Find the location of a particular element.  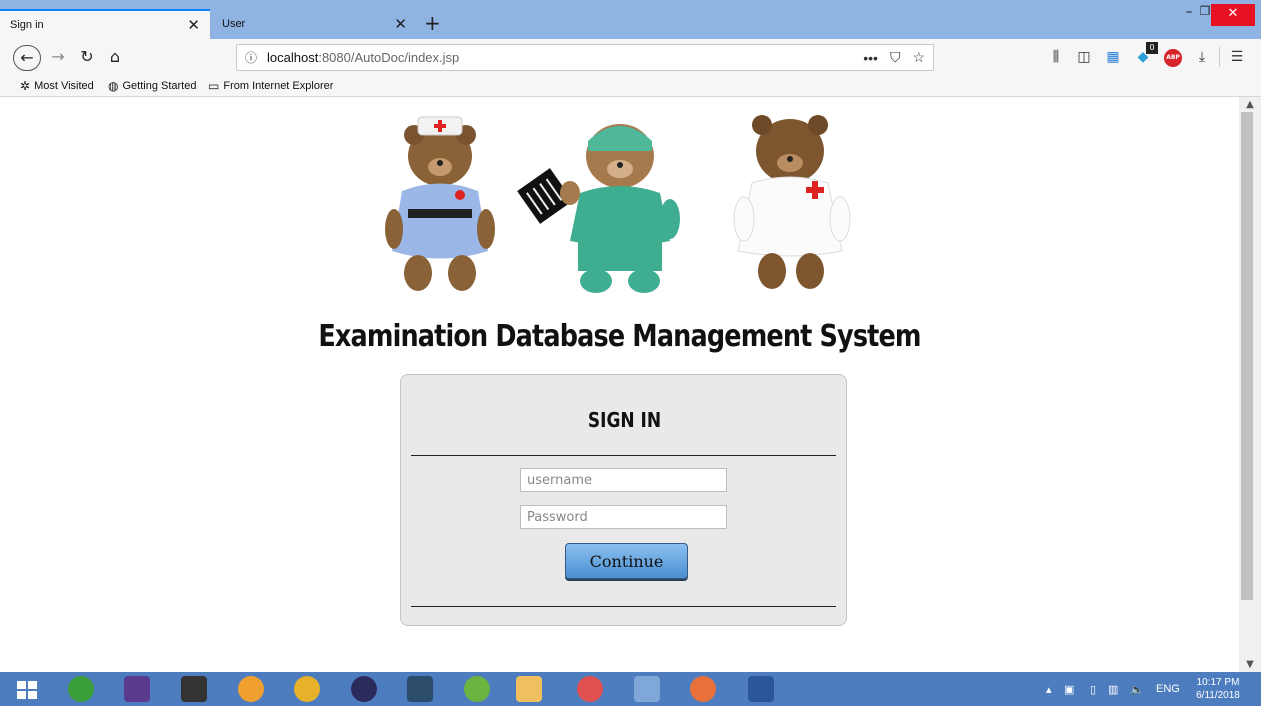

system-clock: 10:17 PM 6/11/2018 is located at coordinates (1218, 689).